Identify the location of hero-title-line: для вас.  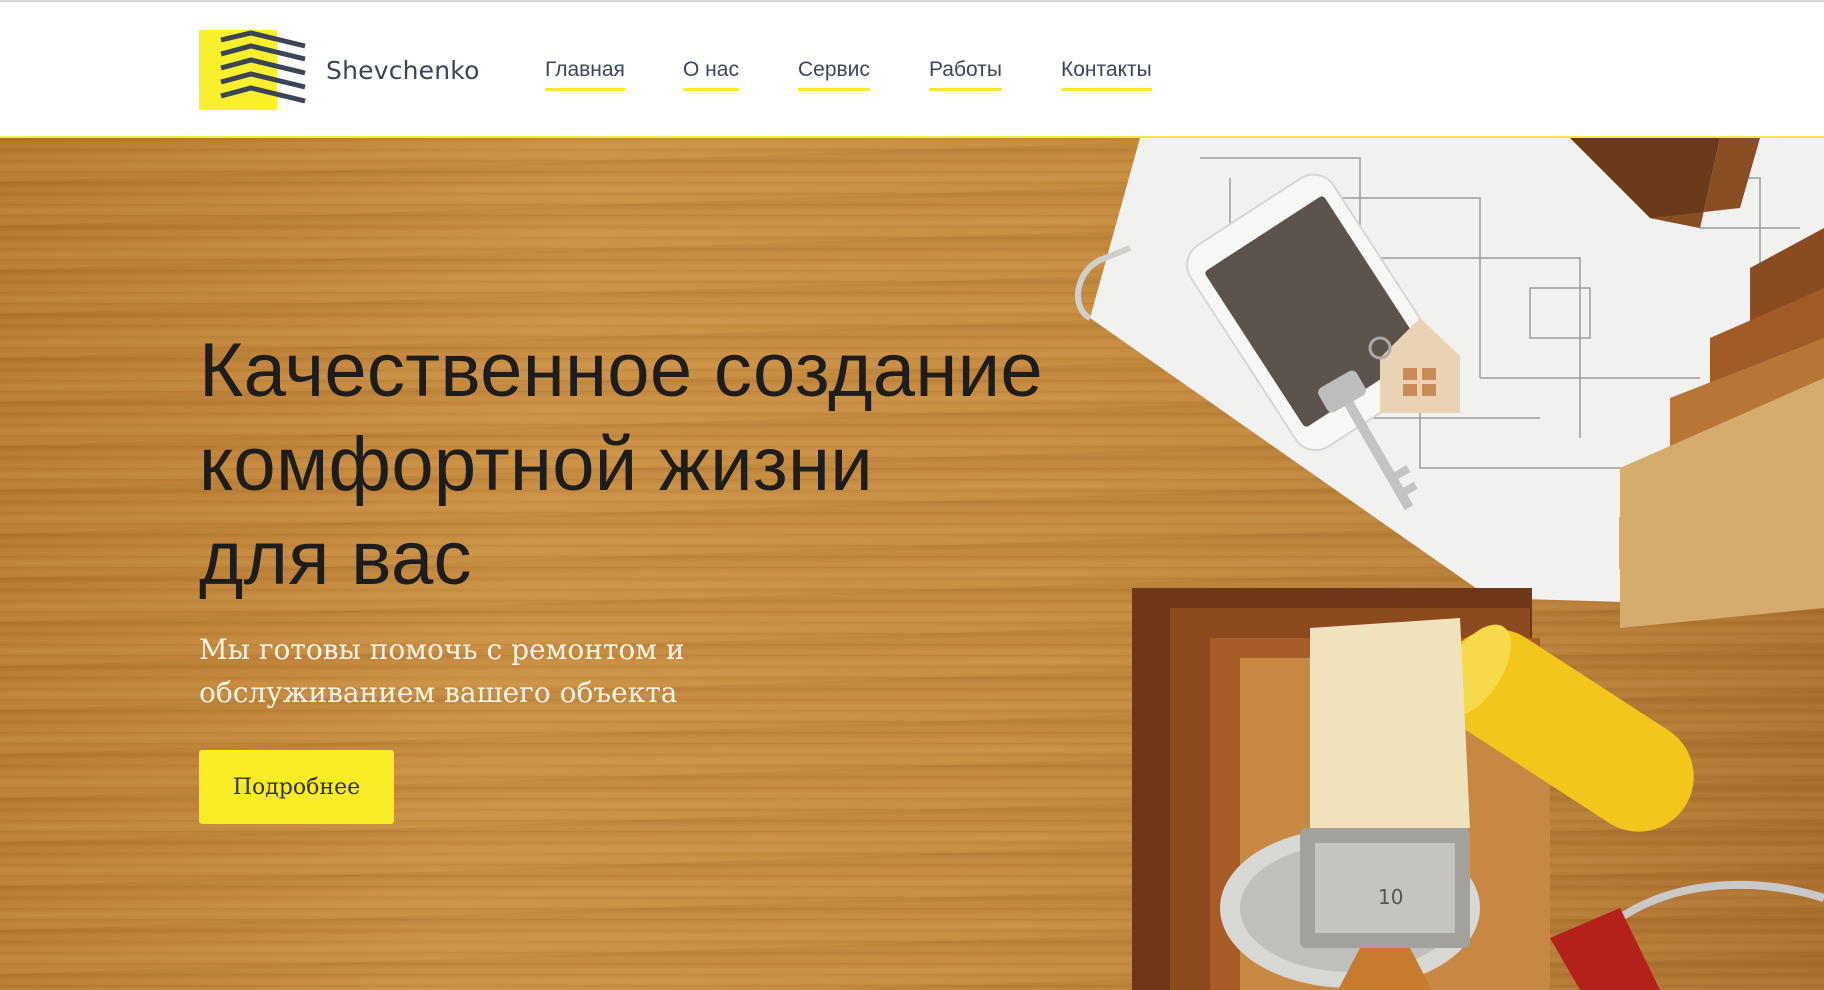
(335, 558).